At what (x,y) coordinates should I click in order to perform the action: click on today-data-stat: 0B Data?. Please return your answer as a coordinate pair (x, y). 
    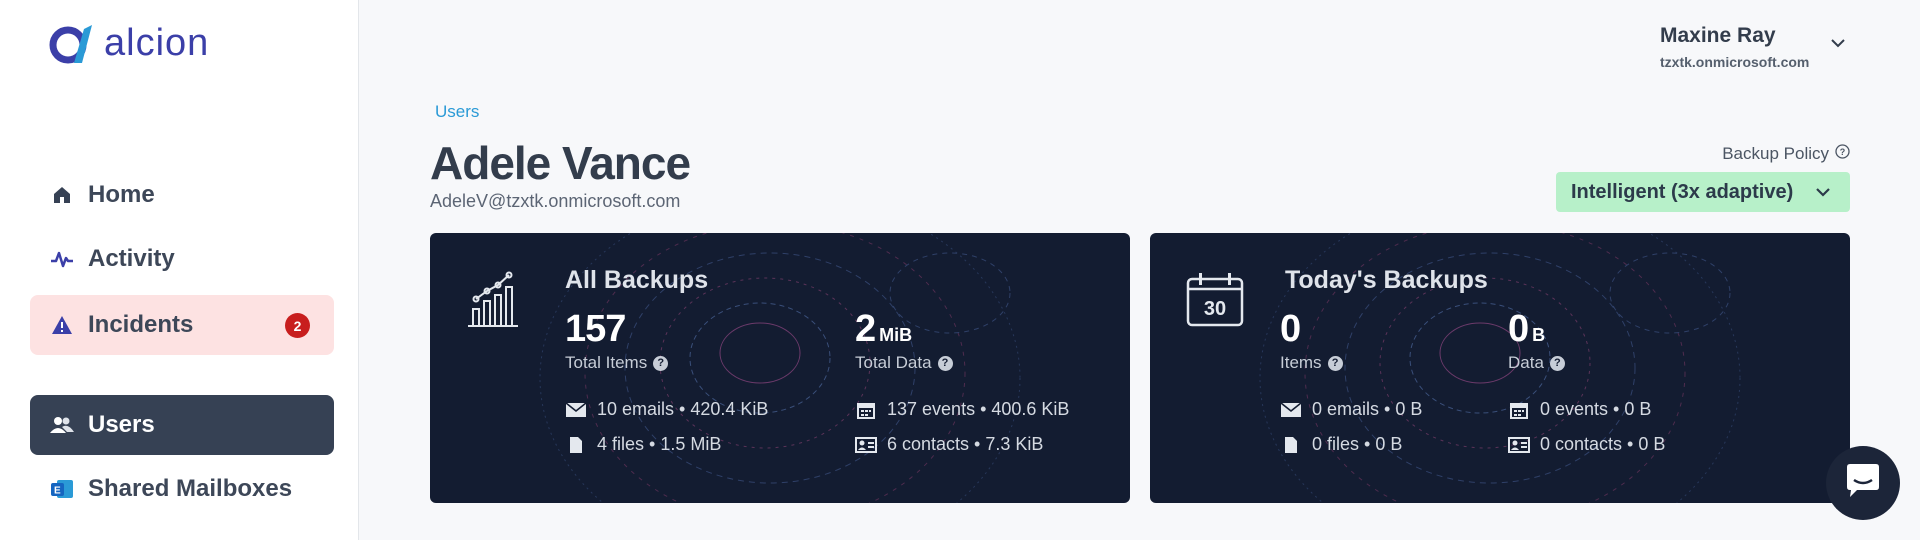
    Looking at the image, I should click on (1536, 340).